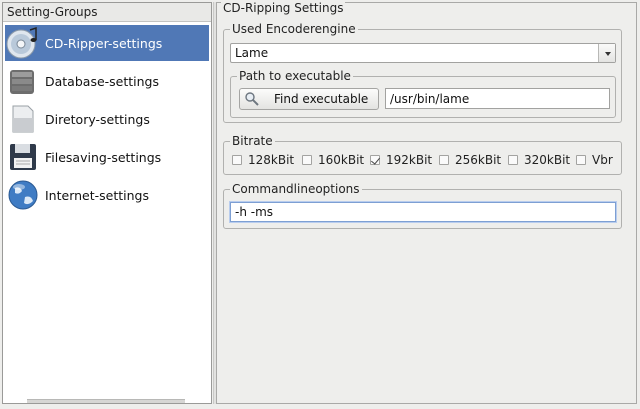 The image size is (640, 409). I want to click on bitrate-option-160: 160kBit, so click(333, 160).